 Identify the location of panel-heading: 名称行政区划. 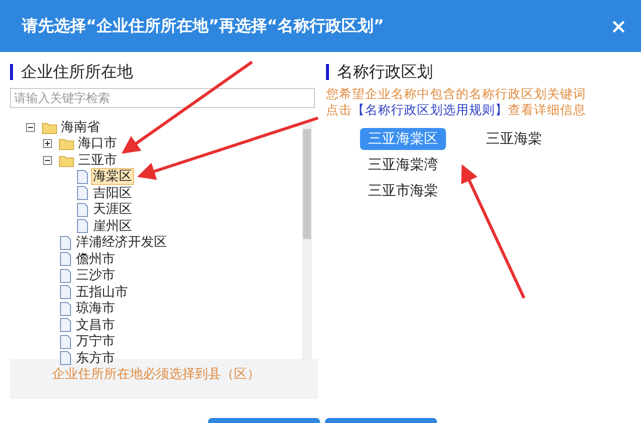
(385, 72).